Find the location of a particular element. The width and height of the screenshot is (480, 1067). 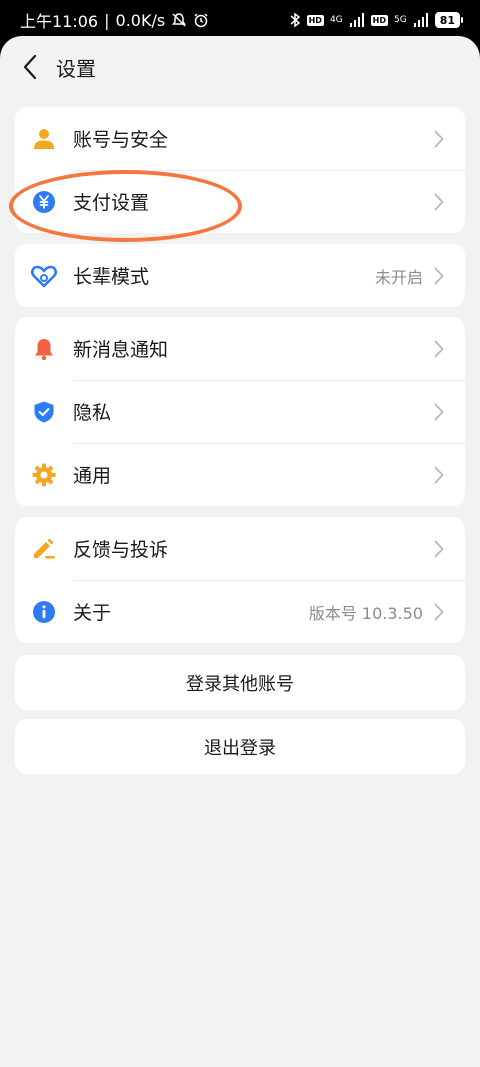

settings-item-label: 新消息通知 is located at coordinates (121, 350).